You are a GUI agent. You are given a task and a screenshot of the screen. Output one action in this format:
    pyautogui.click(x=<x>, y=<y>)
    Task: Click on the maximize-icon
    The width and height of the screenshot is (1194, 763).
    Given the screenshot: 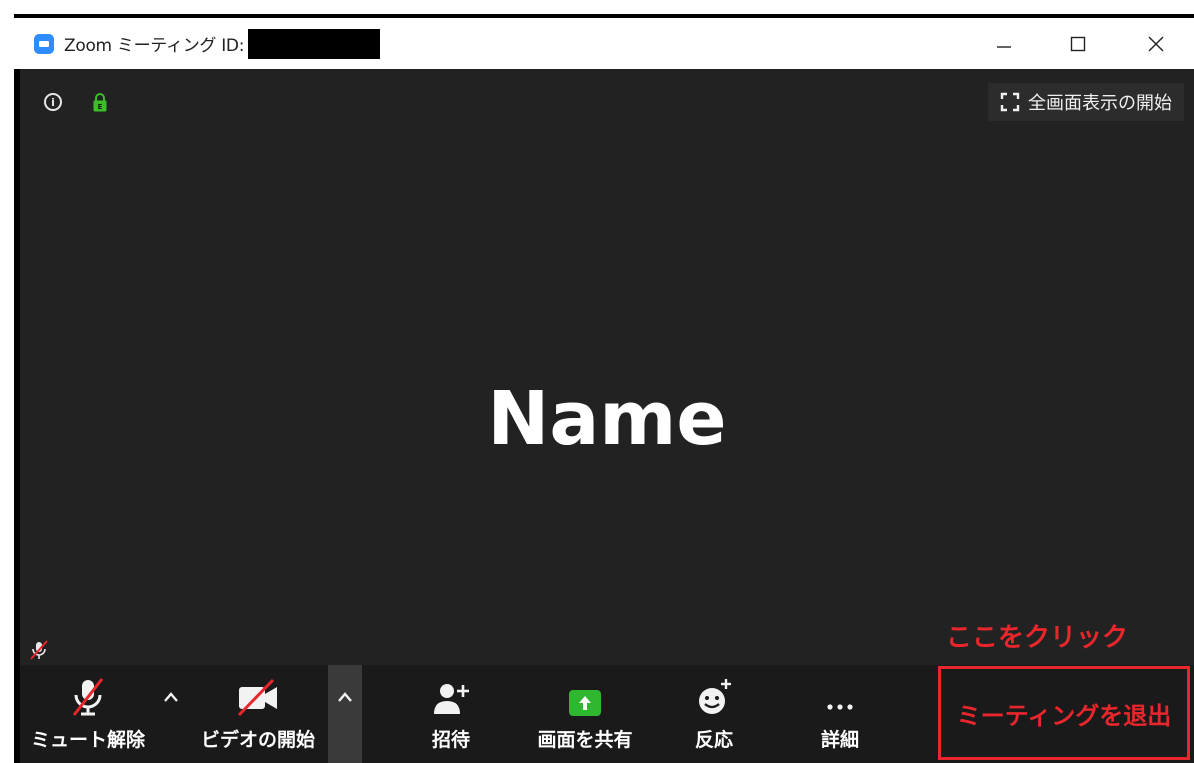 What is the action you would take?
    pyautogui.click(x=1078, y=43)
    